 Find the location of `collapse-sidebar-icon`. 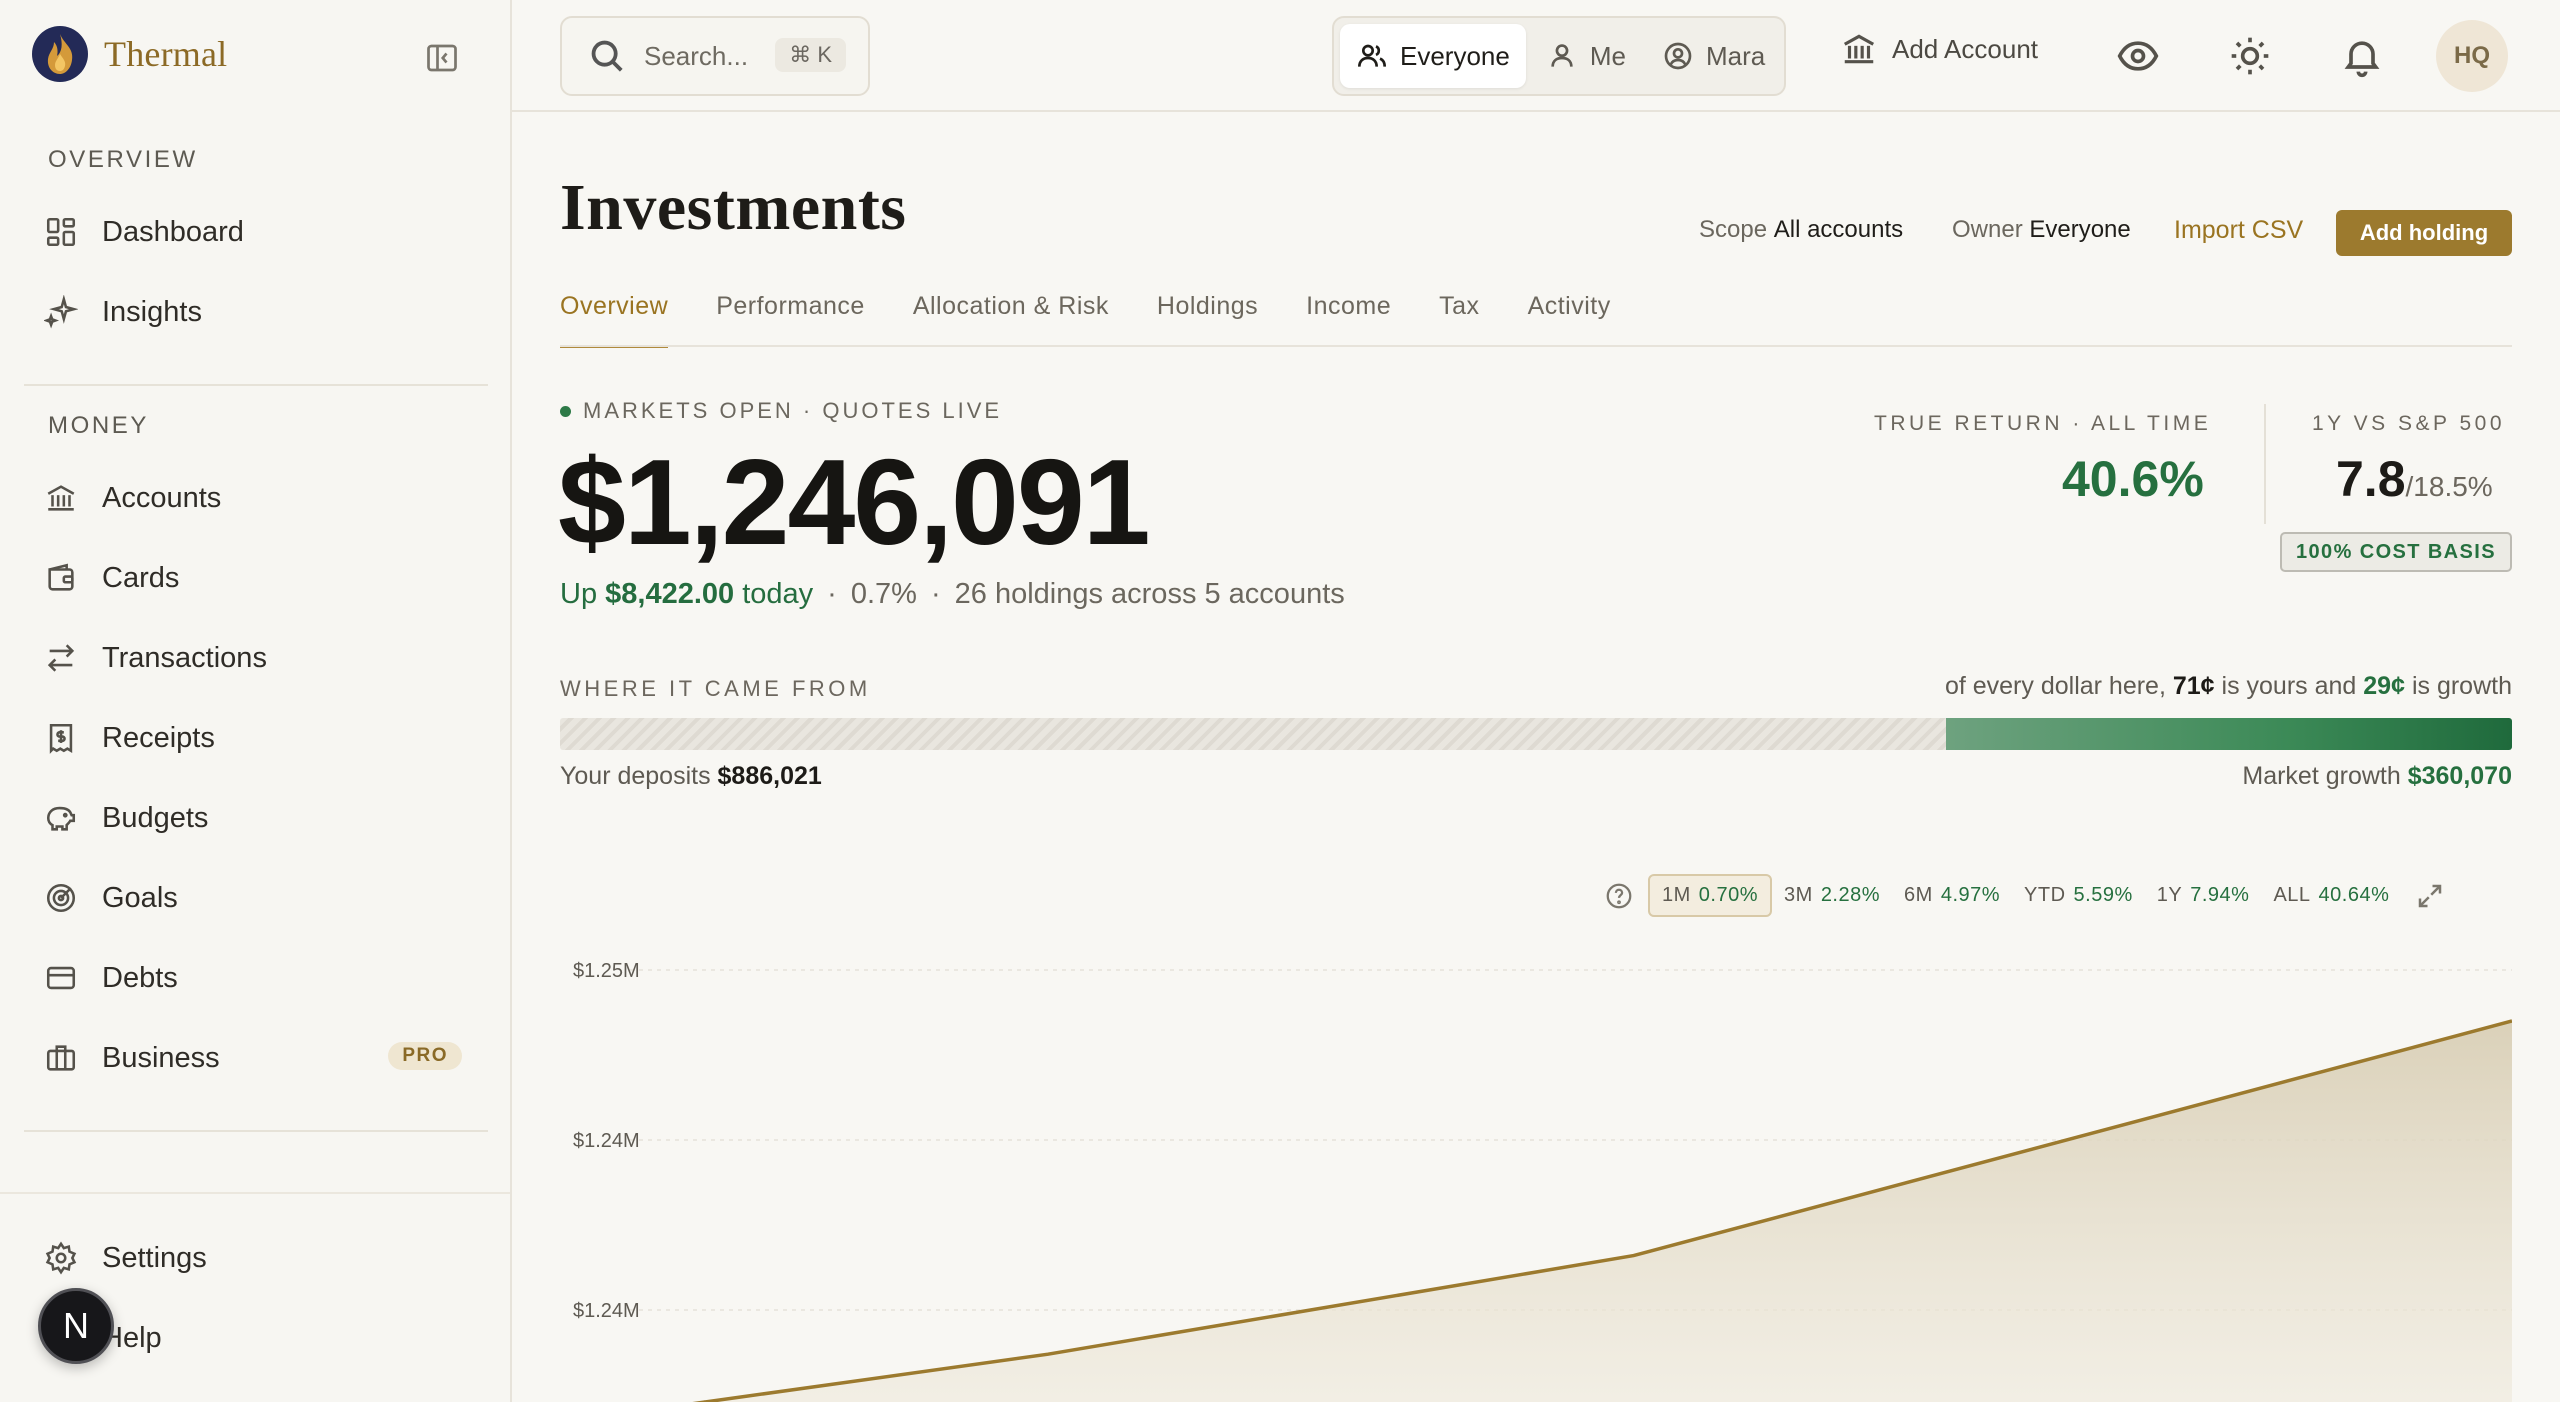

collapse-sidebar-icon is located at coordinates (442, 58).